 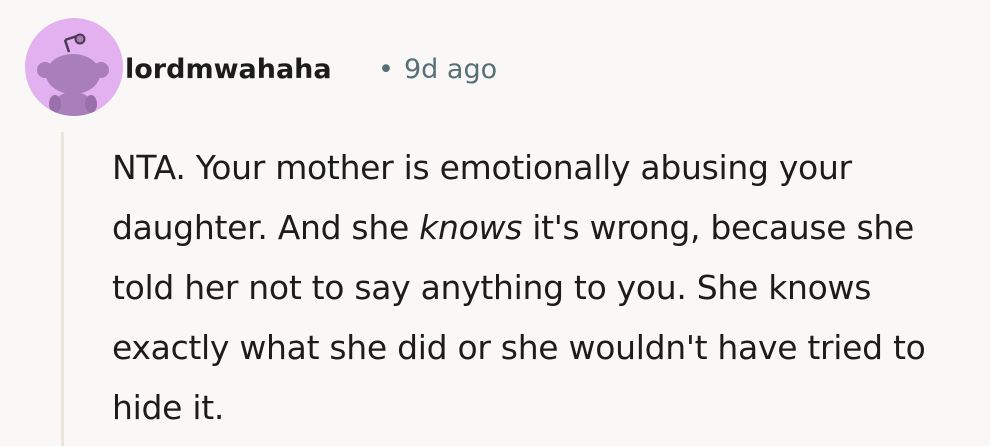 What do you see at coordinates (73, 74) in the screenshot?
I see `reddit-snoo-avatar-icon` at bounding box center [73, 74].